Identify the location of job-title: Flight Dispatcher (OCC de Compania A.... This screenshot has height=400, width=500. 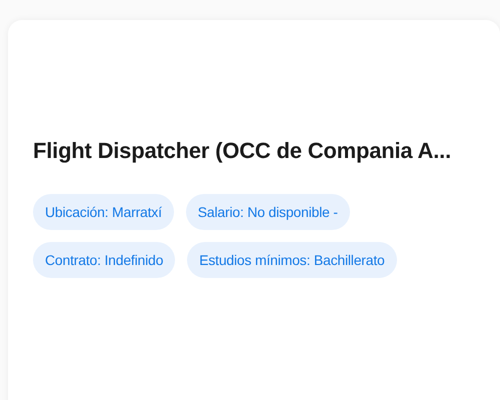
(242, 151).